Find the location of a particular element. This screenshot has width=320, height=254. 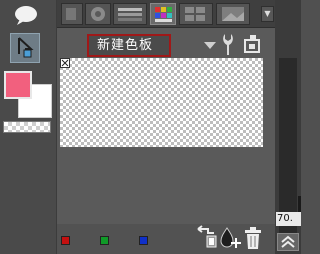

color-set-name-field: 新建色板 is located at coordinates (129, 45).